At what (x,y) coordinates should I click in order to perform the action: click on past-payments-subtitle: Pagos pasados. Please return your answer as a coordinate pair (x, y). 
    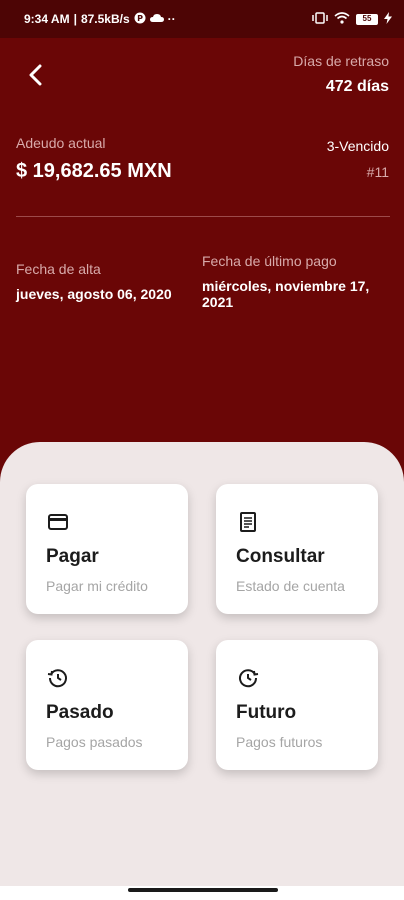
    Looking at the image, I should click on (94, 742).